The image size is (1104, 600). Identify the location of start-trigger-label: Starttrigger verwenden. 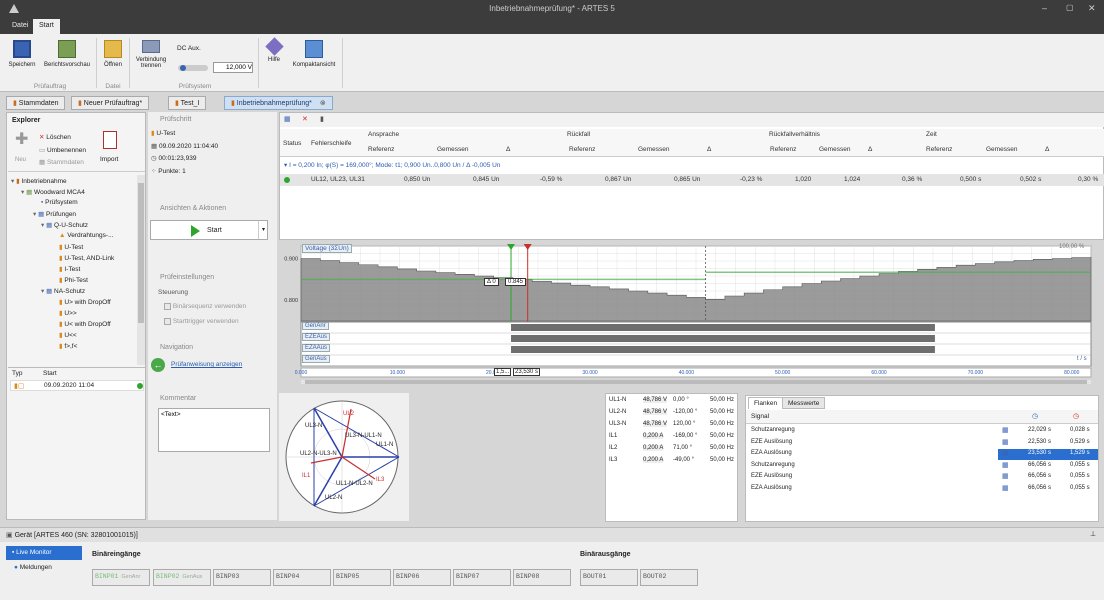
(205, 322).